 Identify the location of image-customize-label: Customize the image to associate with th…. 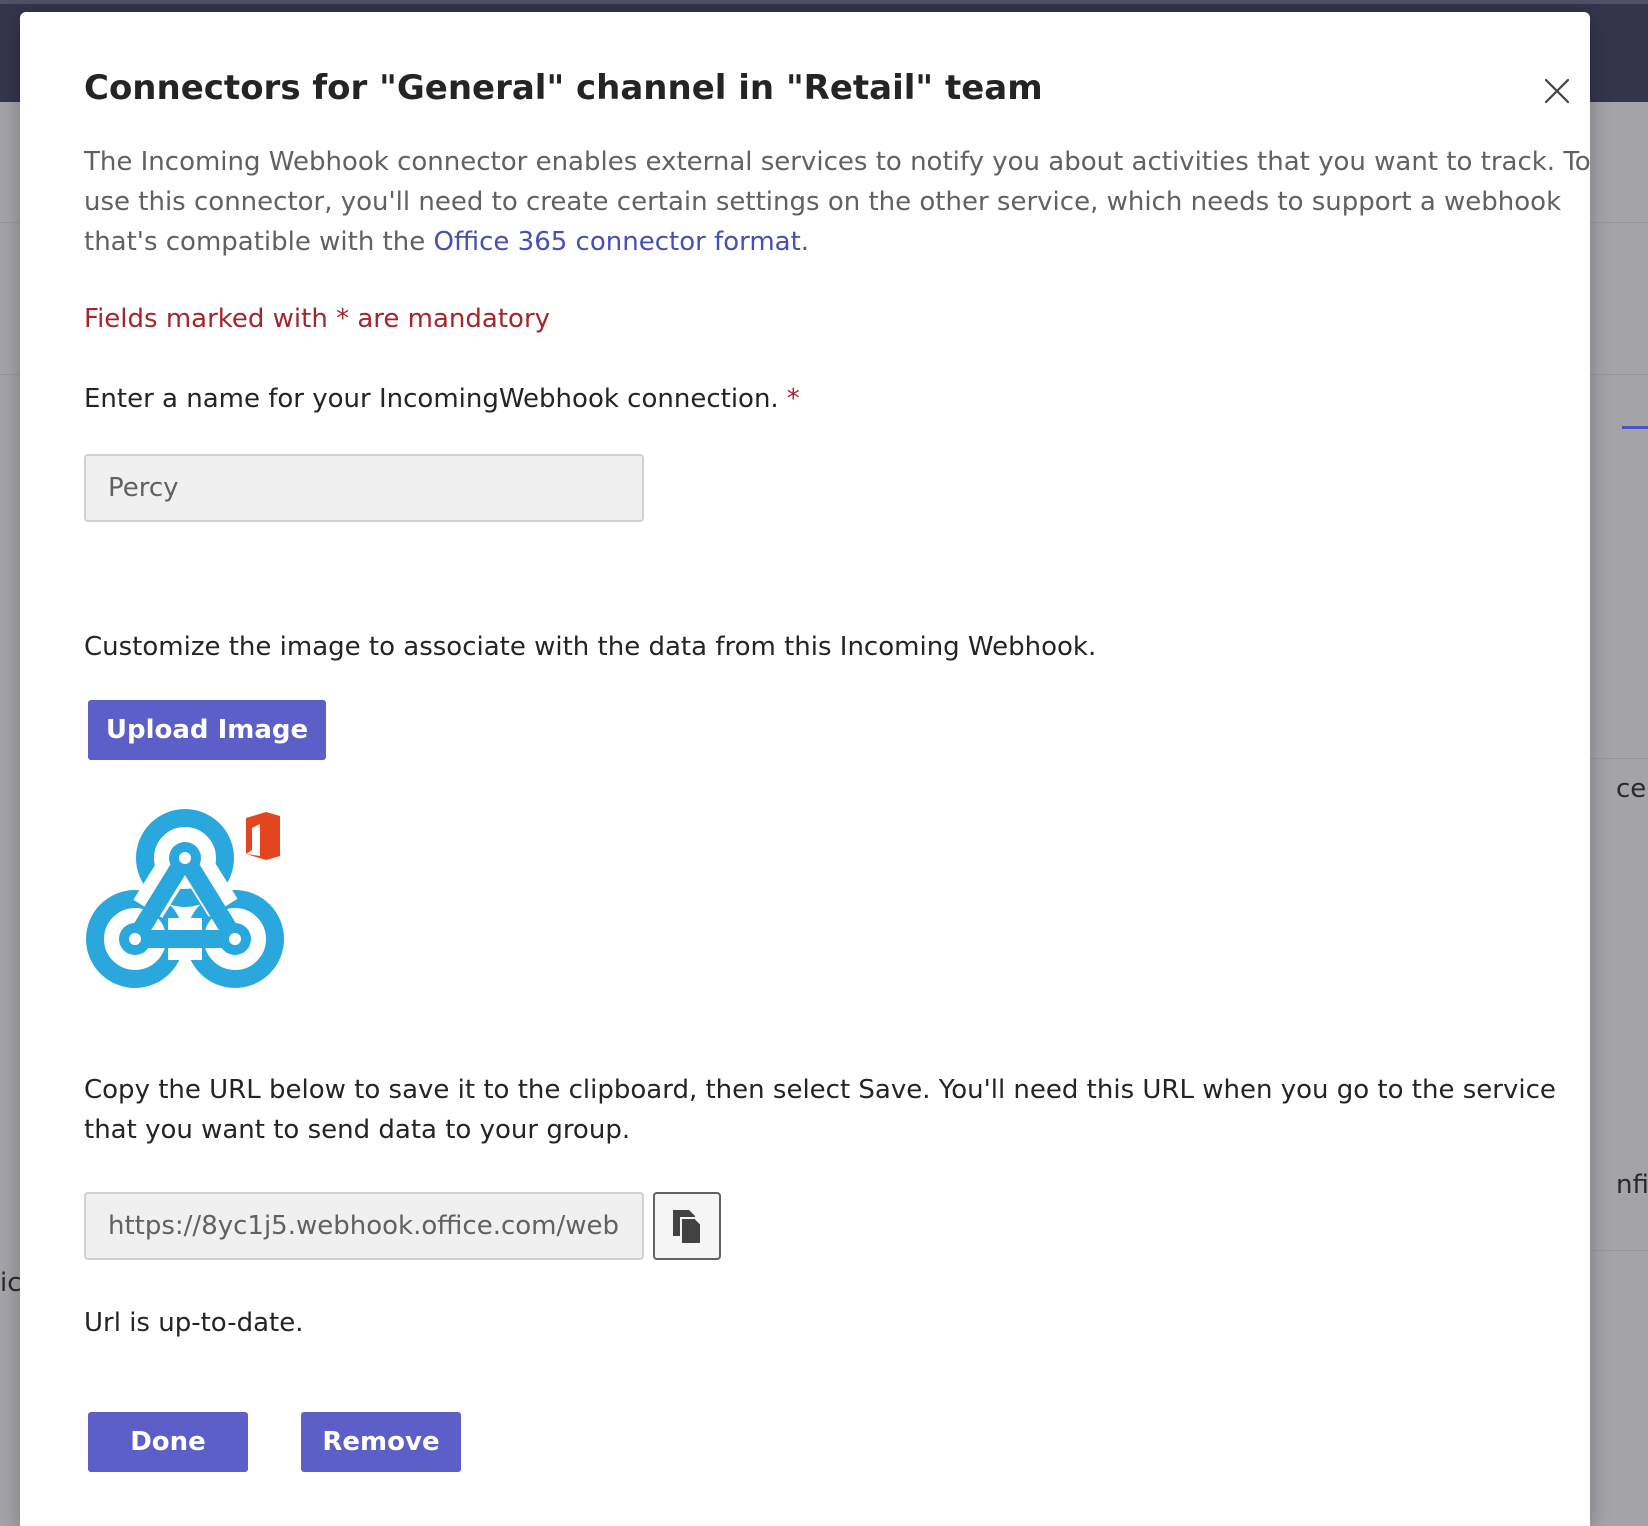
(590, 647).